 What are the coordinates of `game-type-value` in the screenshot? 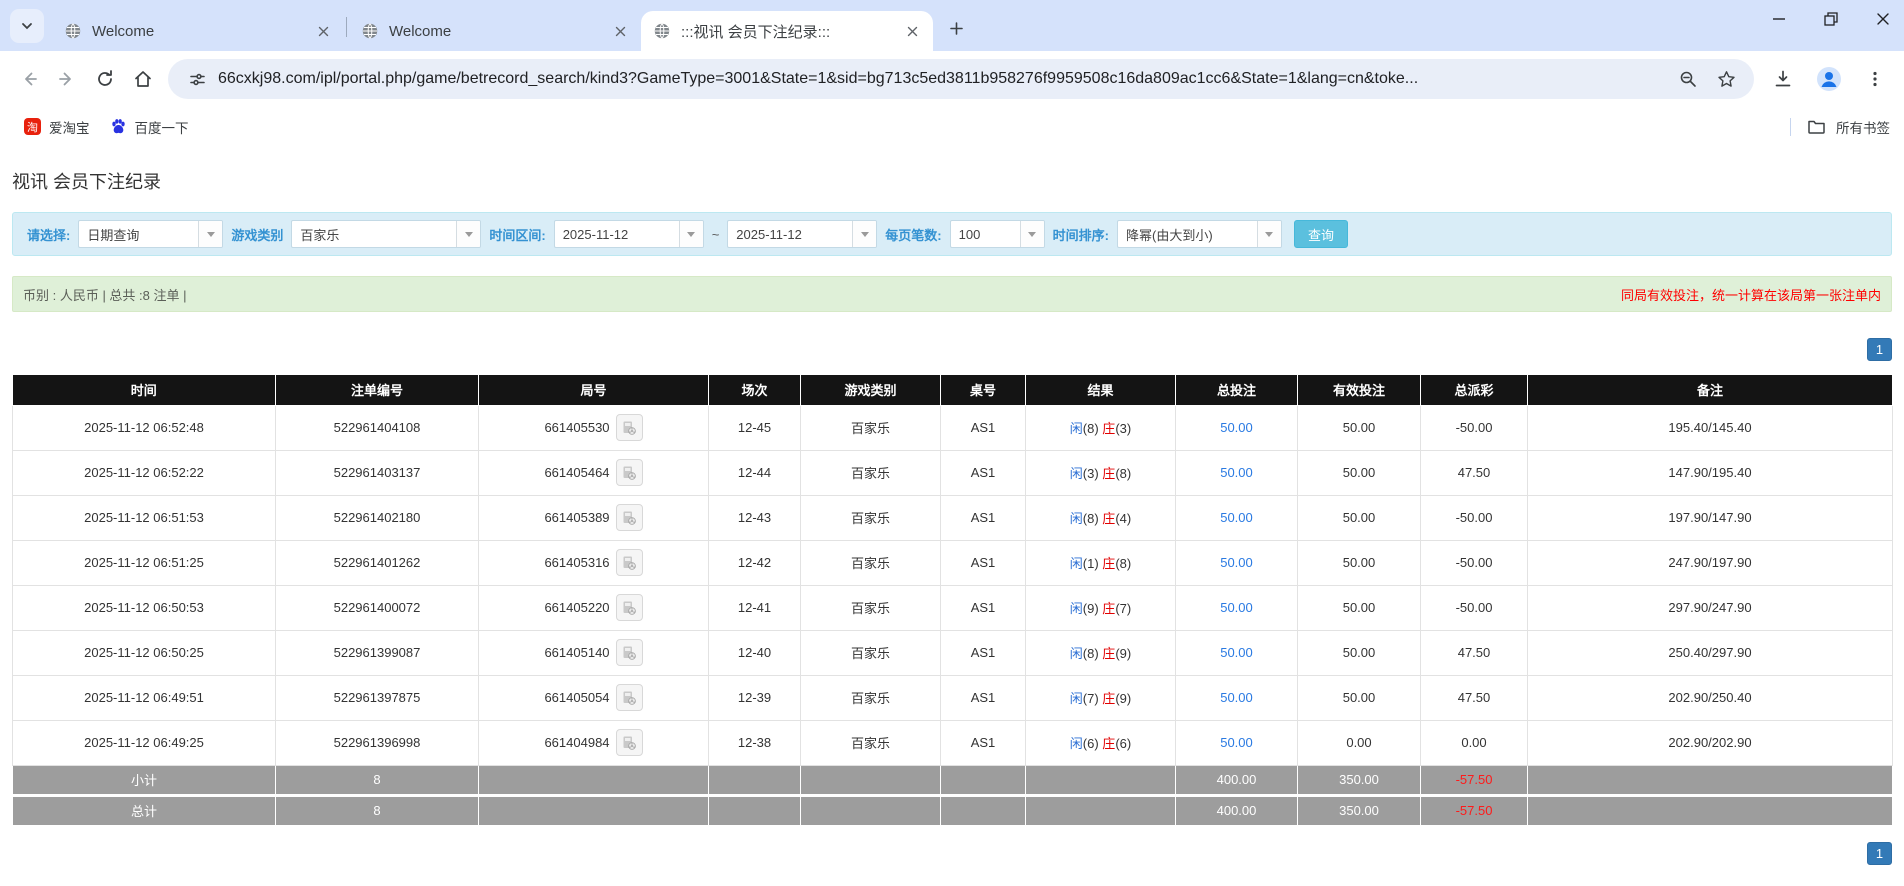 It's located at (374, 234).